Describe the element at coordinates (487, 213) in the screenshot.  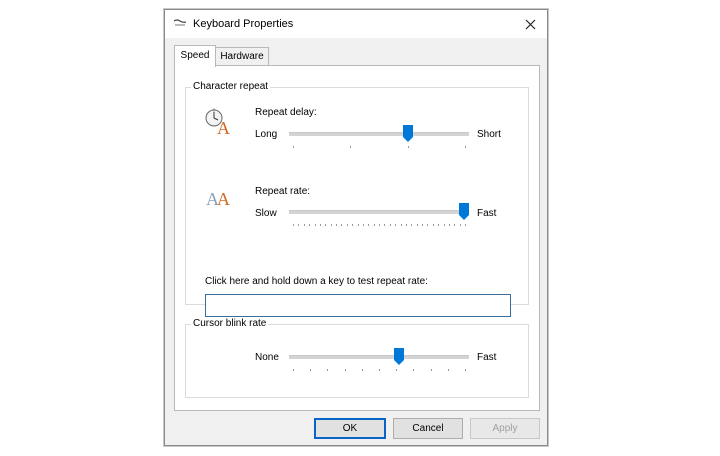
I see `repeat-rate-max-label: Fast` at that location.